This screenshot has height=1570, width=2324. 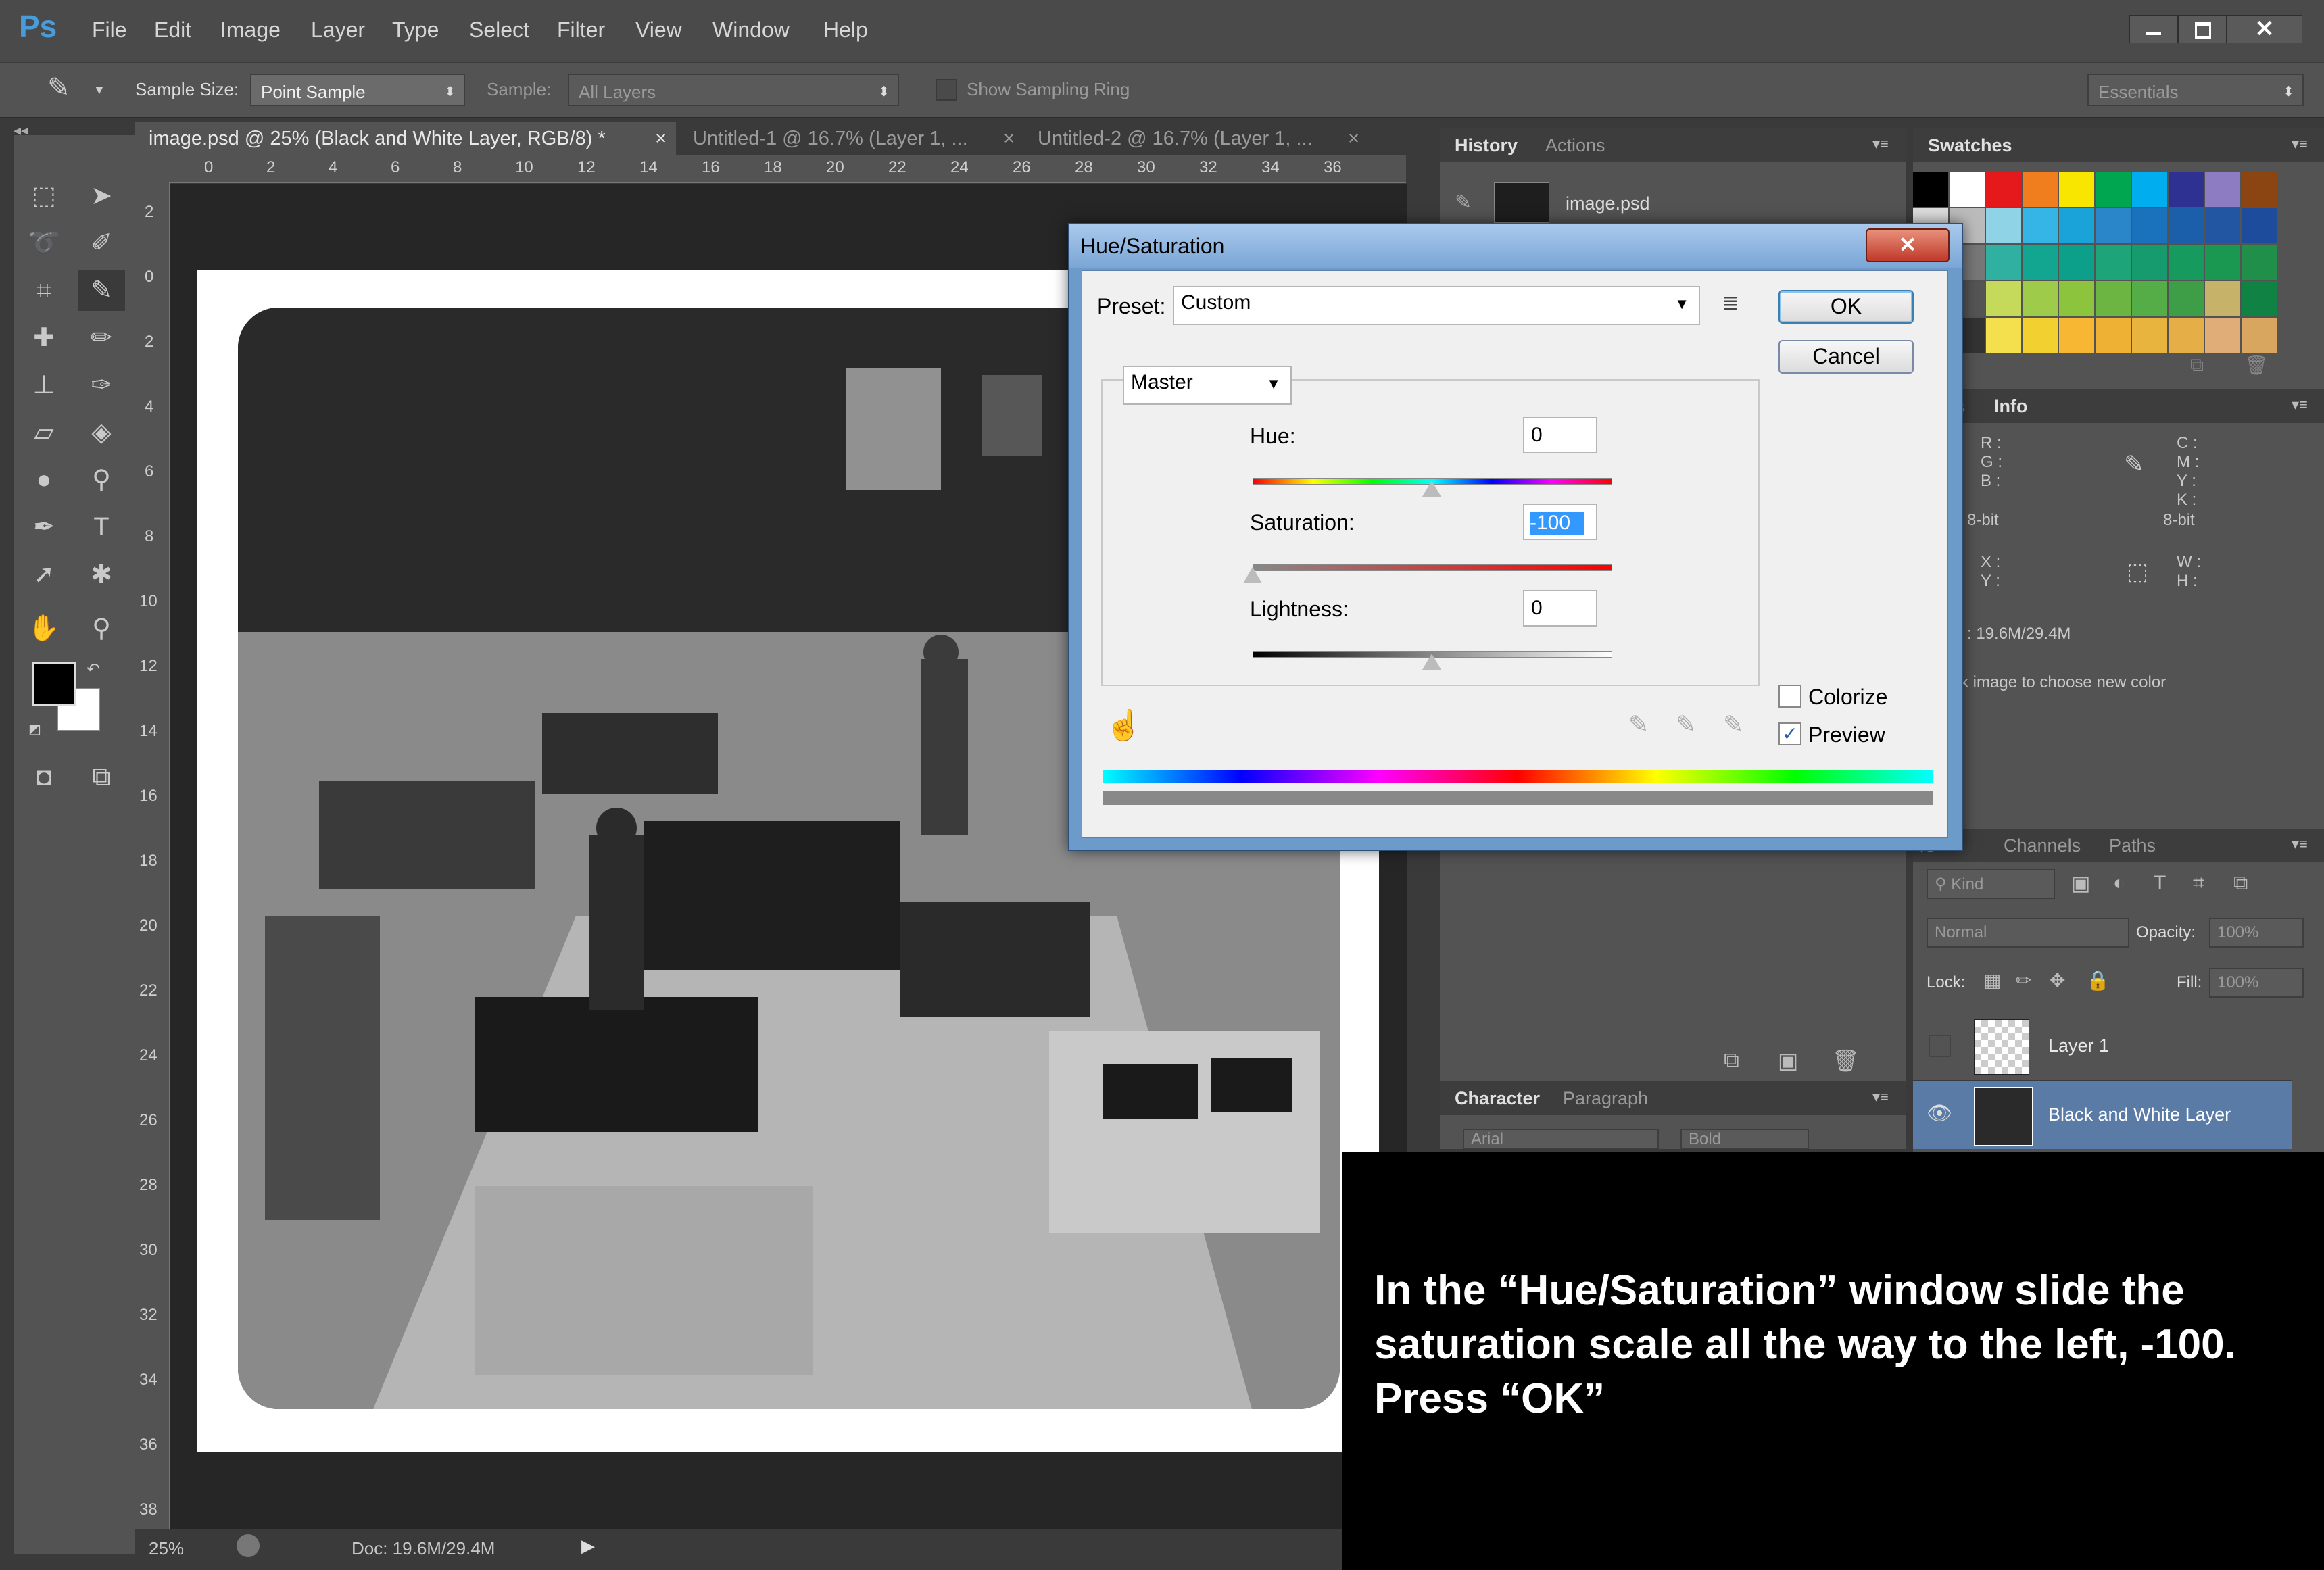 What do you see at coordinates (101, 290) in the screenshot?
I see `eyedropper-tool-icon: ✎` at bounding box center [101, 290].